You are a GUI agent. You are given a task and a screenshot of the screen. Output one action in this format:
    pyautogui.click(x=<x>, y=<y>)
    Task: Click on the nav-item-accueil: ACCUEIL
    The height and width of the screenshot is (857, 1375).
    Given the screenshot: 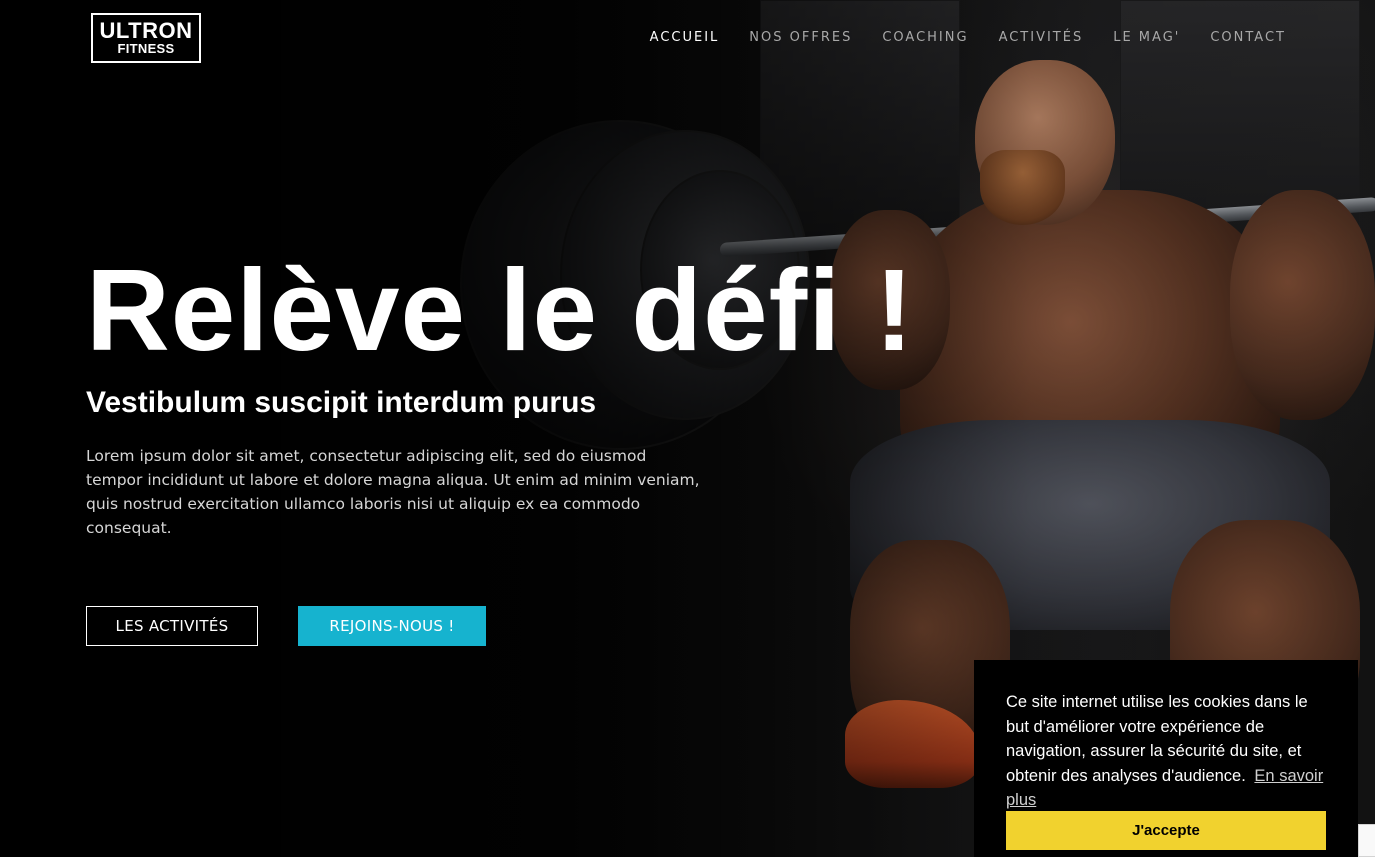 What is the action you would take?
    pyautogui.click(x=685, y=37)
    